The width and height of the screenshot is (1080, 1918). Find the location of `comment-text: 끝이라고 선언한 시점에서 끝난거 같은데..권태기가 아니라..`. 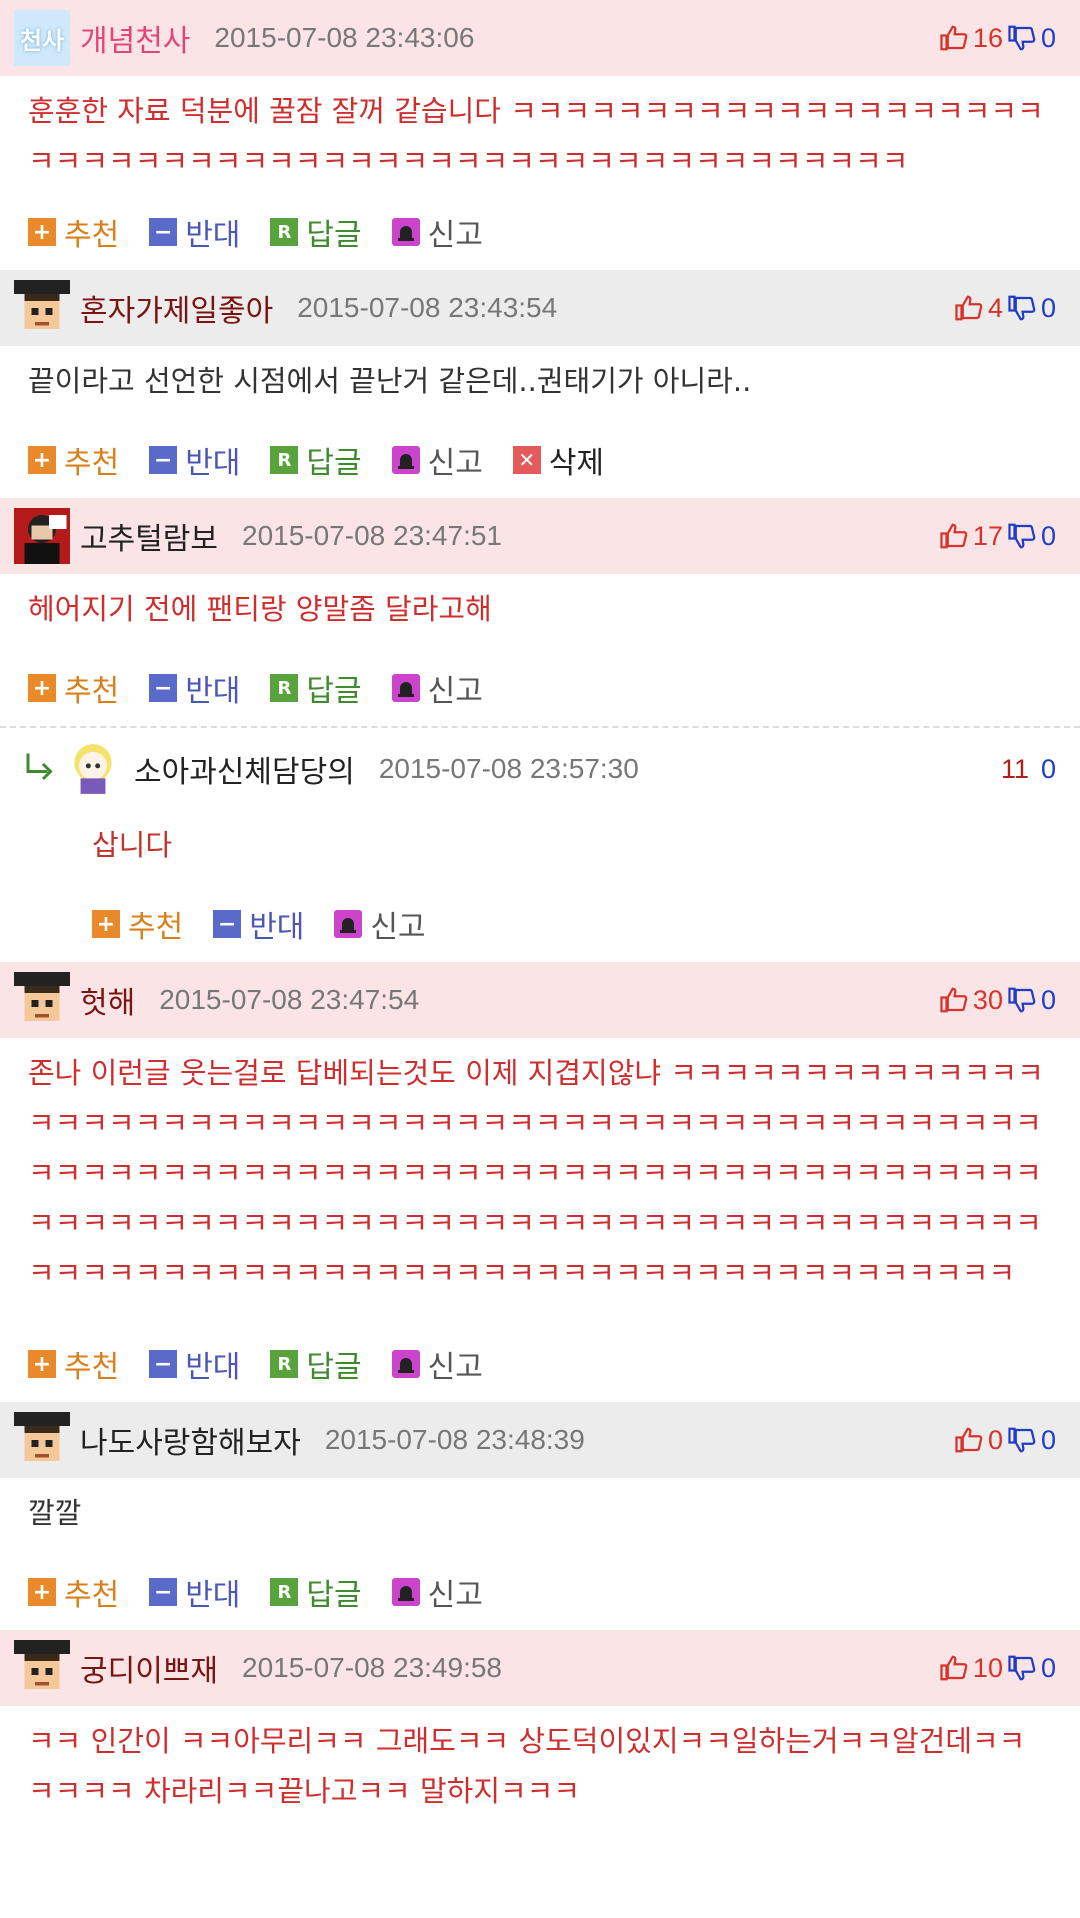

comment-text: 끝이라고 선언한 시점에서 끝난거 같은데..권태기가 아니라.. is located at coordinates (390, 381).